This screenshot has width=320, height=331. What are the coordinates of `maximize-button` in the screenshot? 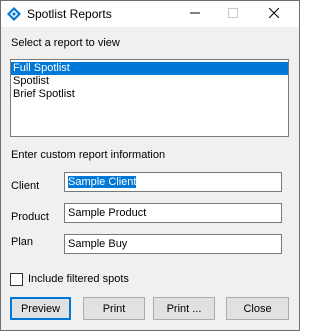 It's located at (233, 14).